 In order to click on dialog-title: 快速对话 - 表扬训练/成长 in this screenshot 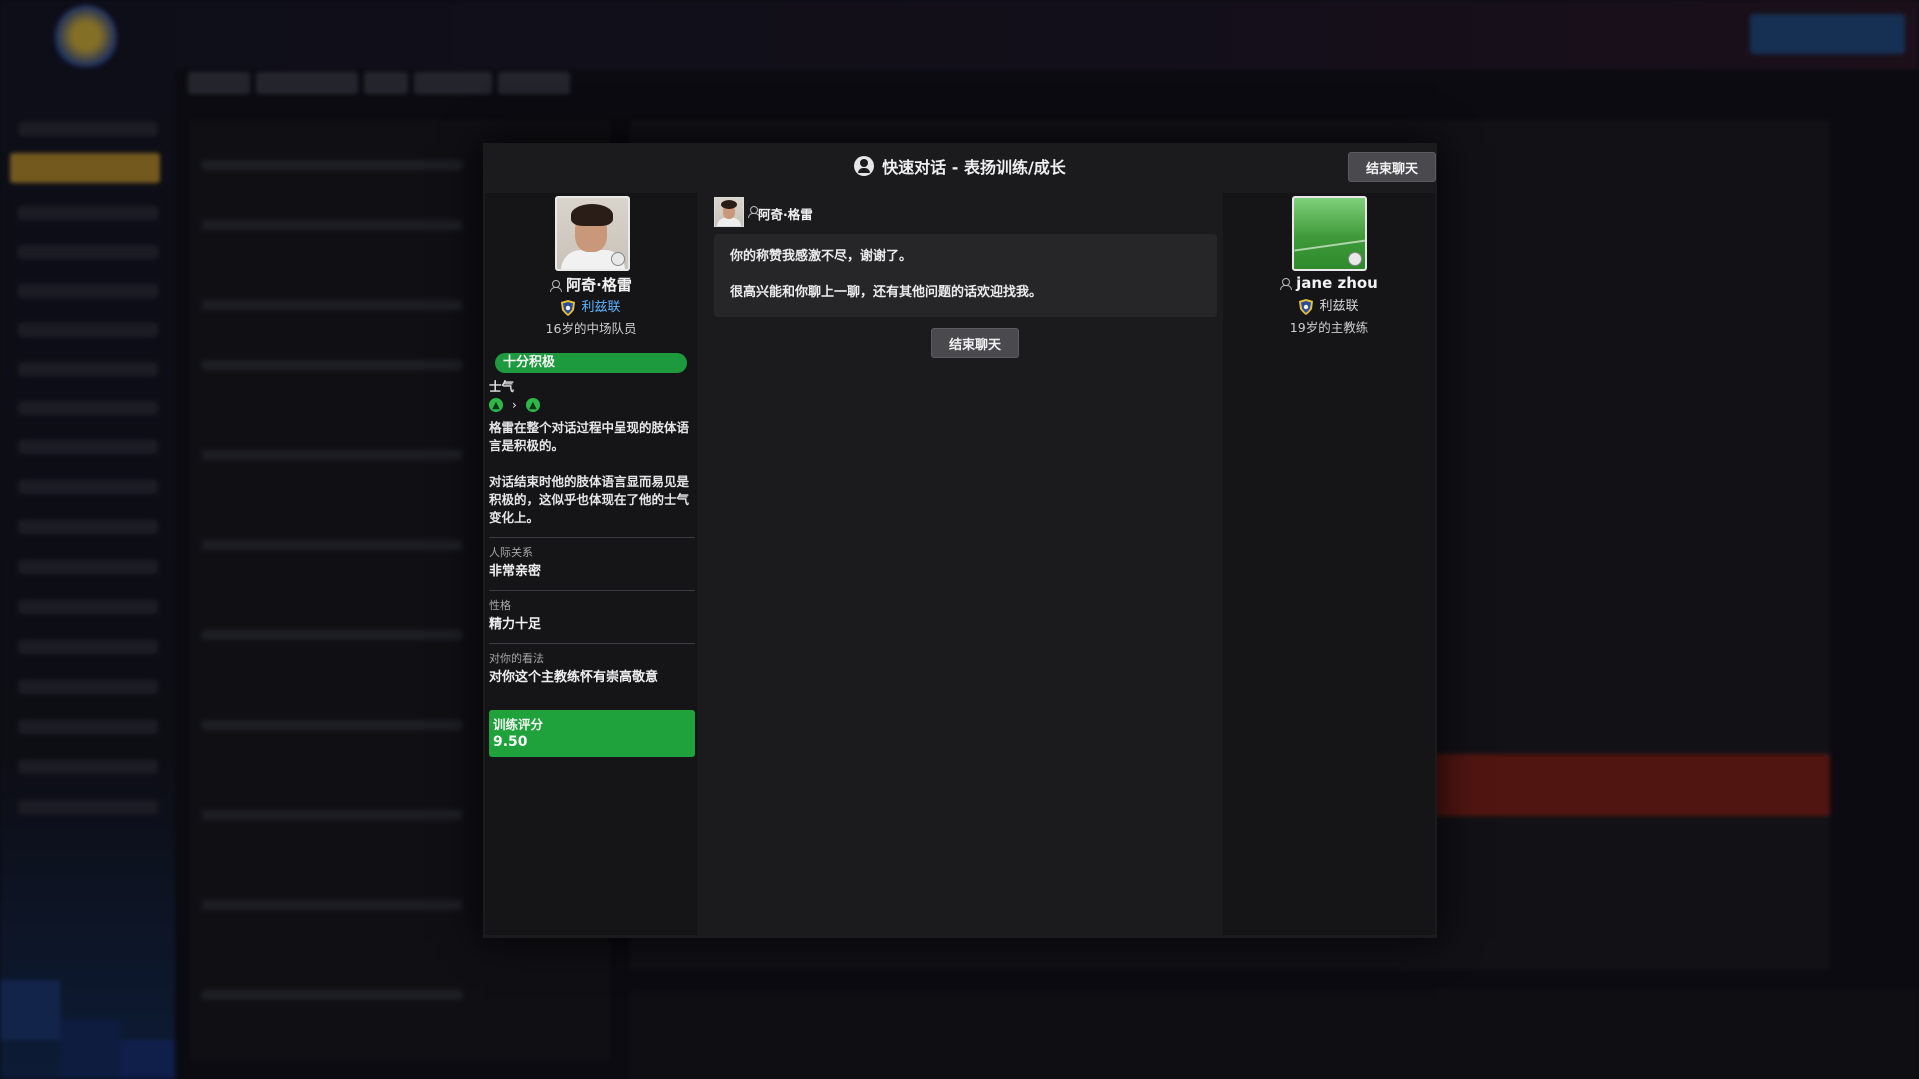, I will do `click(974, 167)`.